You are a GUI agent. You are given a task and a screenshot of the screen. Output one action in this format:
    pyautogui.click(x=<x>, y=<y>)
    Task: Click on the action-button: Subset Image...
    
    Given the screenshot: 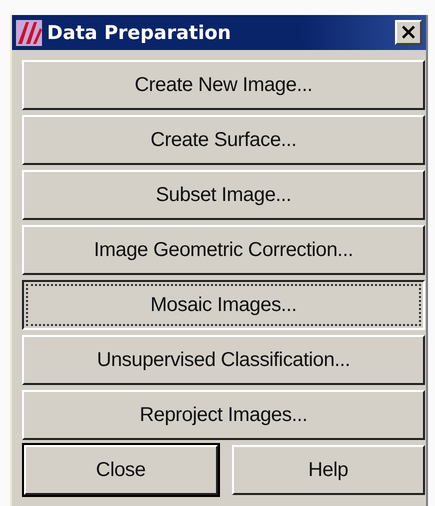 What is the action you would take?
    pyautogui.click(x=223, y=195)
    